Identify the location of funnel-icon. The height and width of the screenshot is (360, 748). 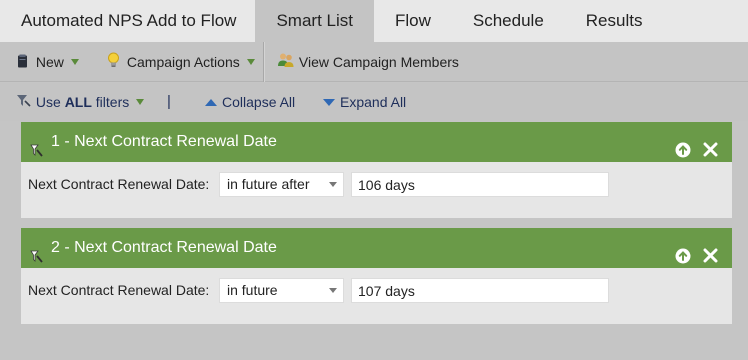
(24, 103).